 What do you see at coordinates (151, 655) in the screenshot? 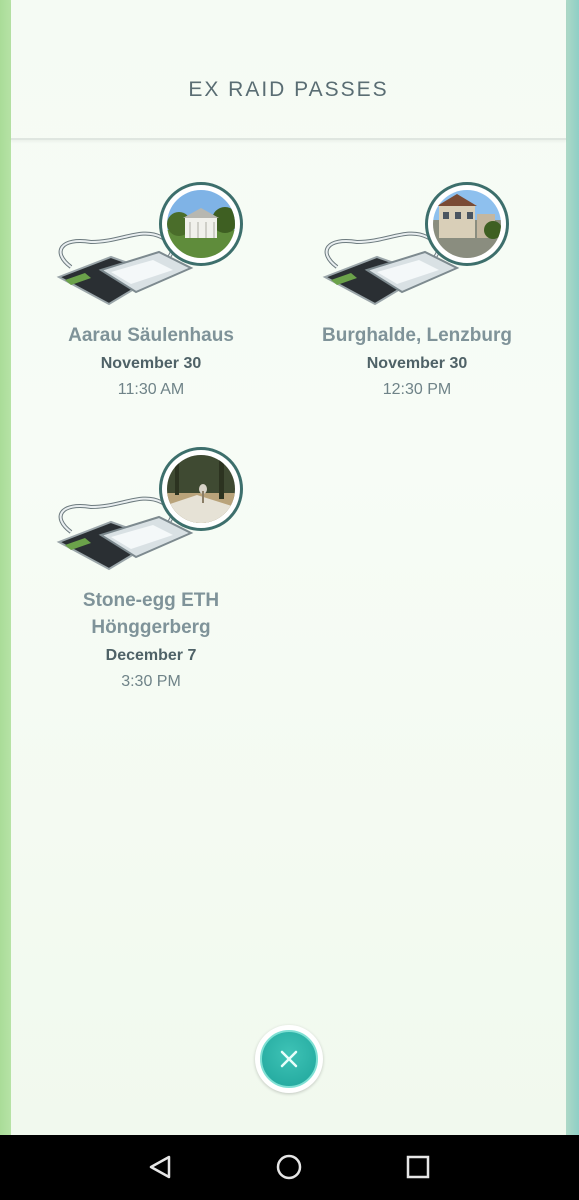
I see `pass-date: December 7` at bounding box center [151, 655].